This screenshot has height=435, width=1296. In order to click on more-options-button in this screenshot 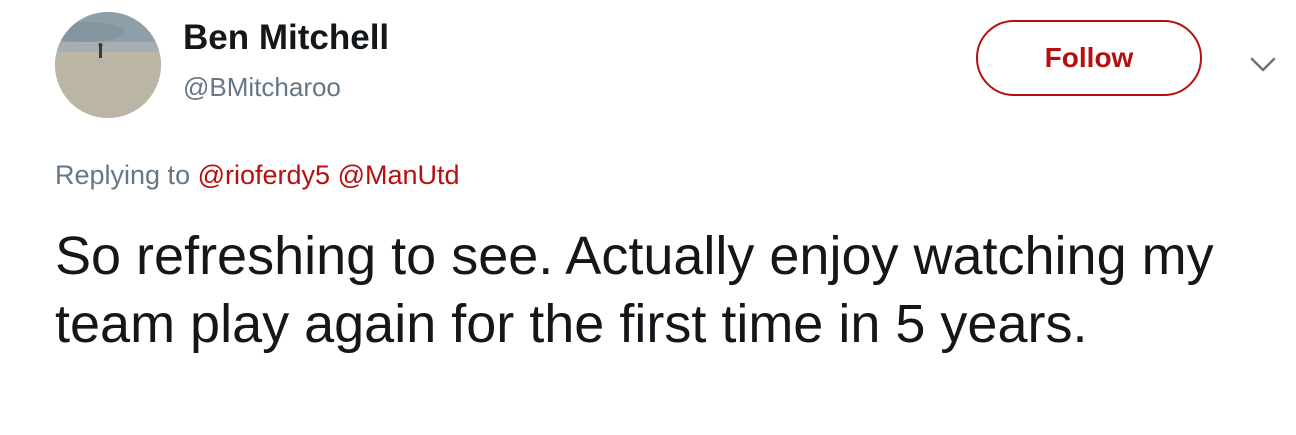, I will do `click(1263, 65)`.